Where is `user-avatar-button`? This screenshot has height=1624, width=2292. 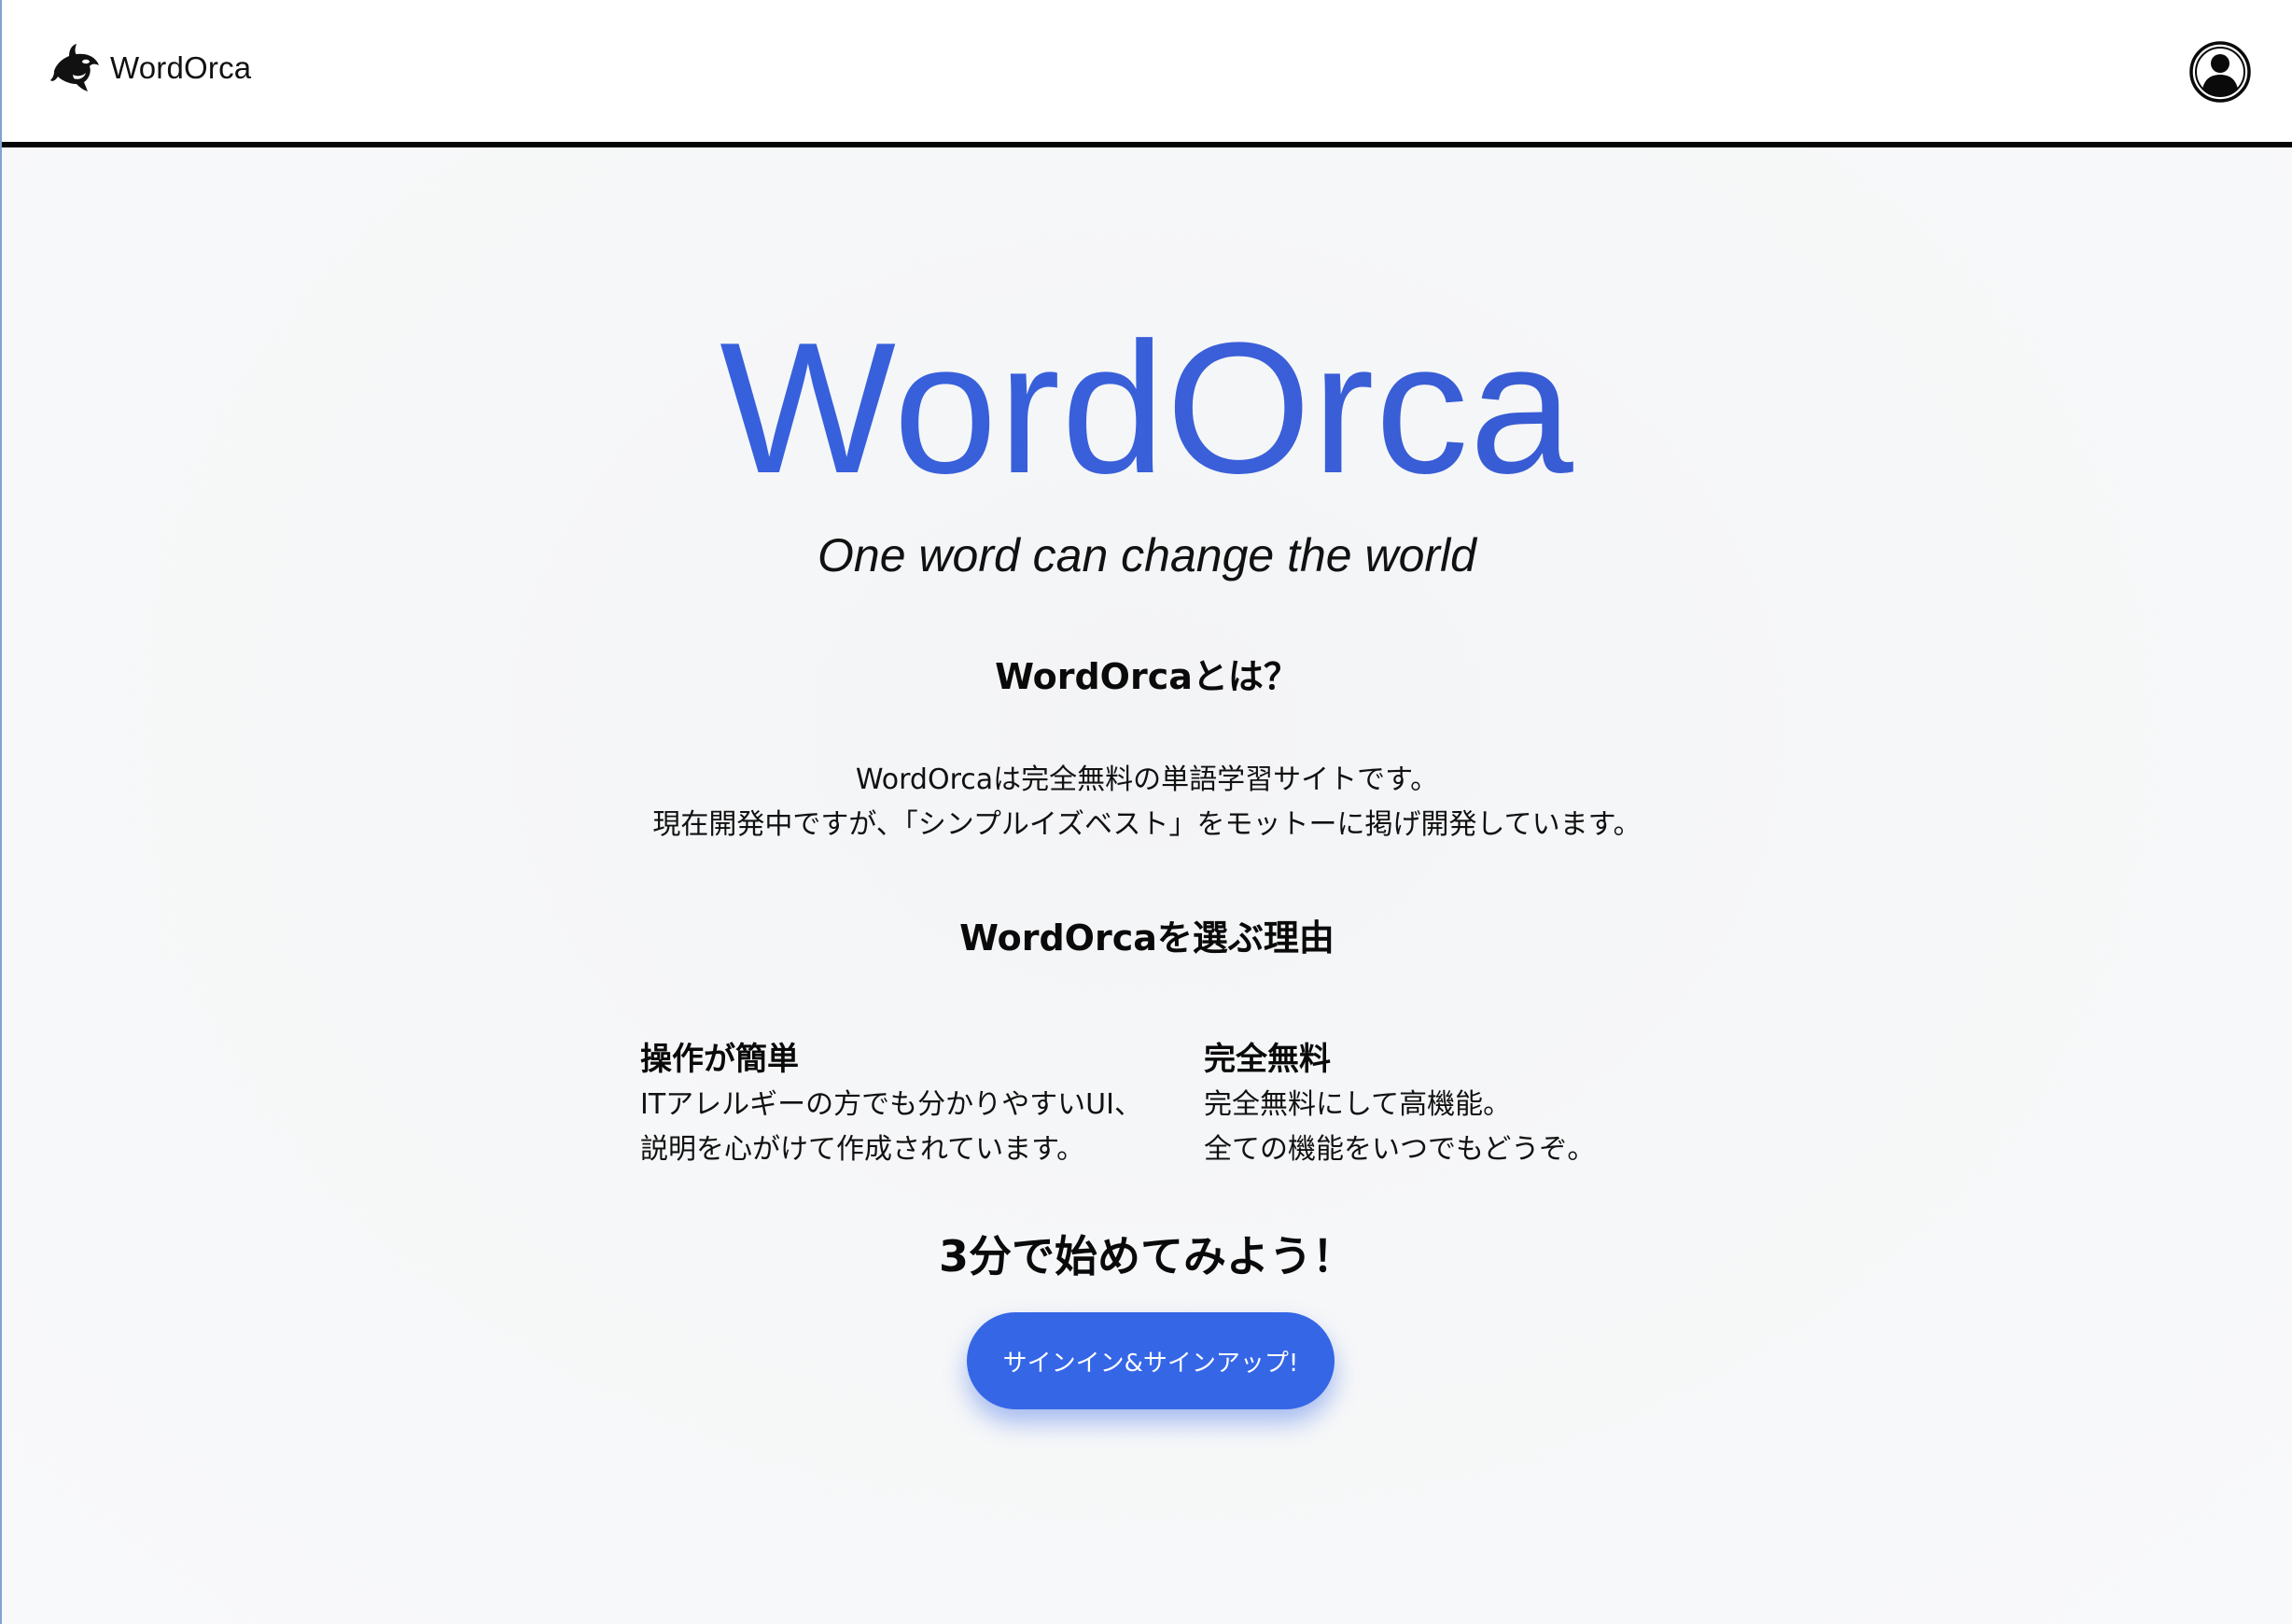
user-avatar-button is located at coordinates (2220, 72).